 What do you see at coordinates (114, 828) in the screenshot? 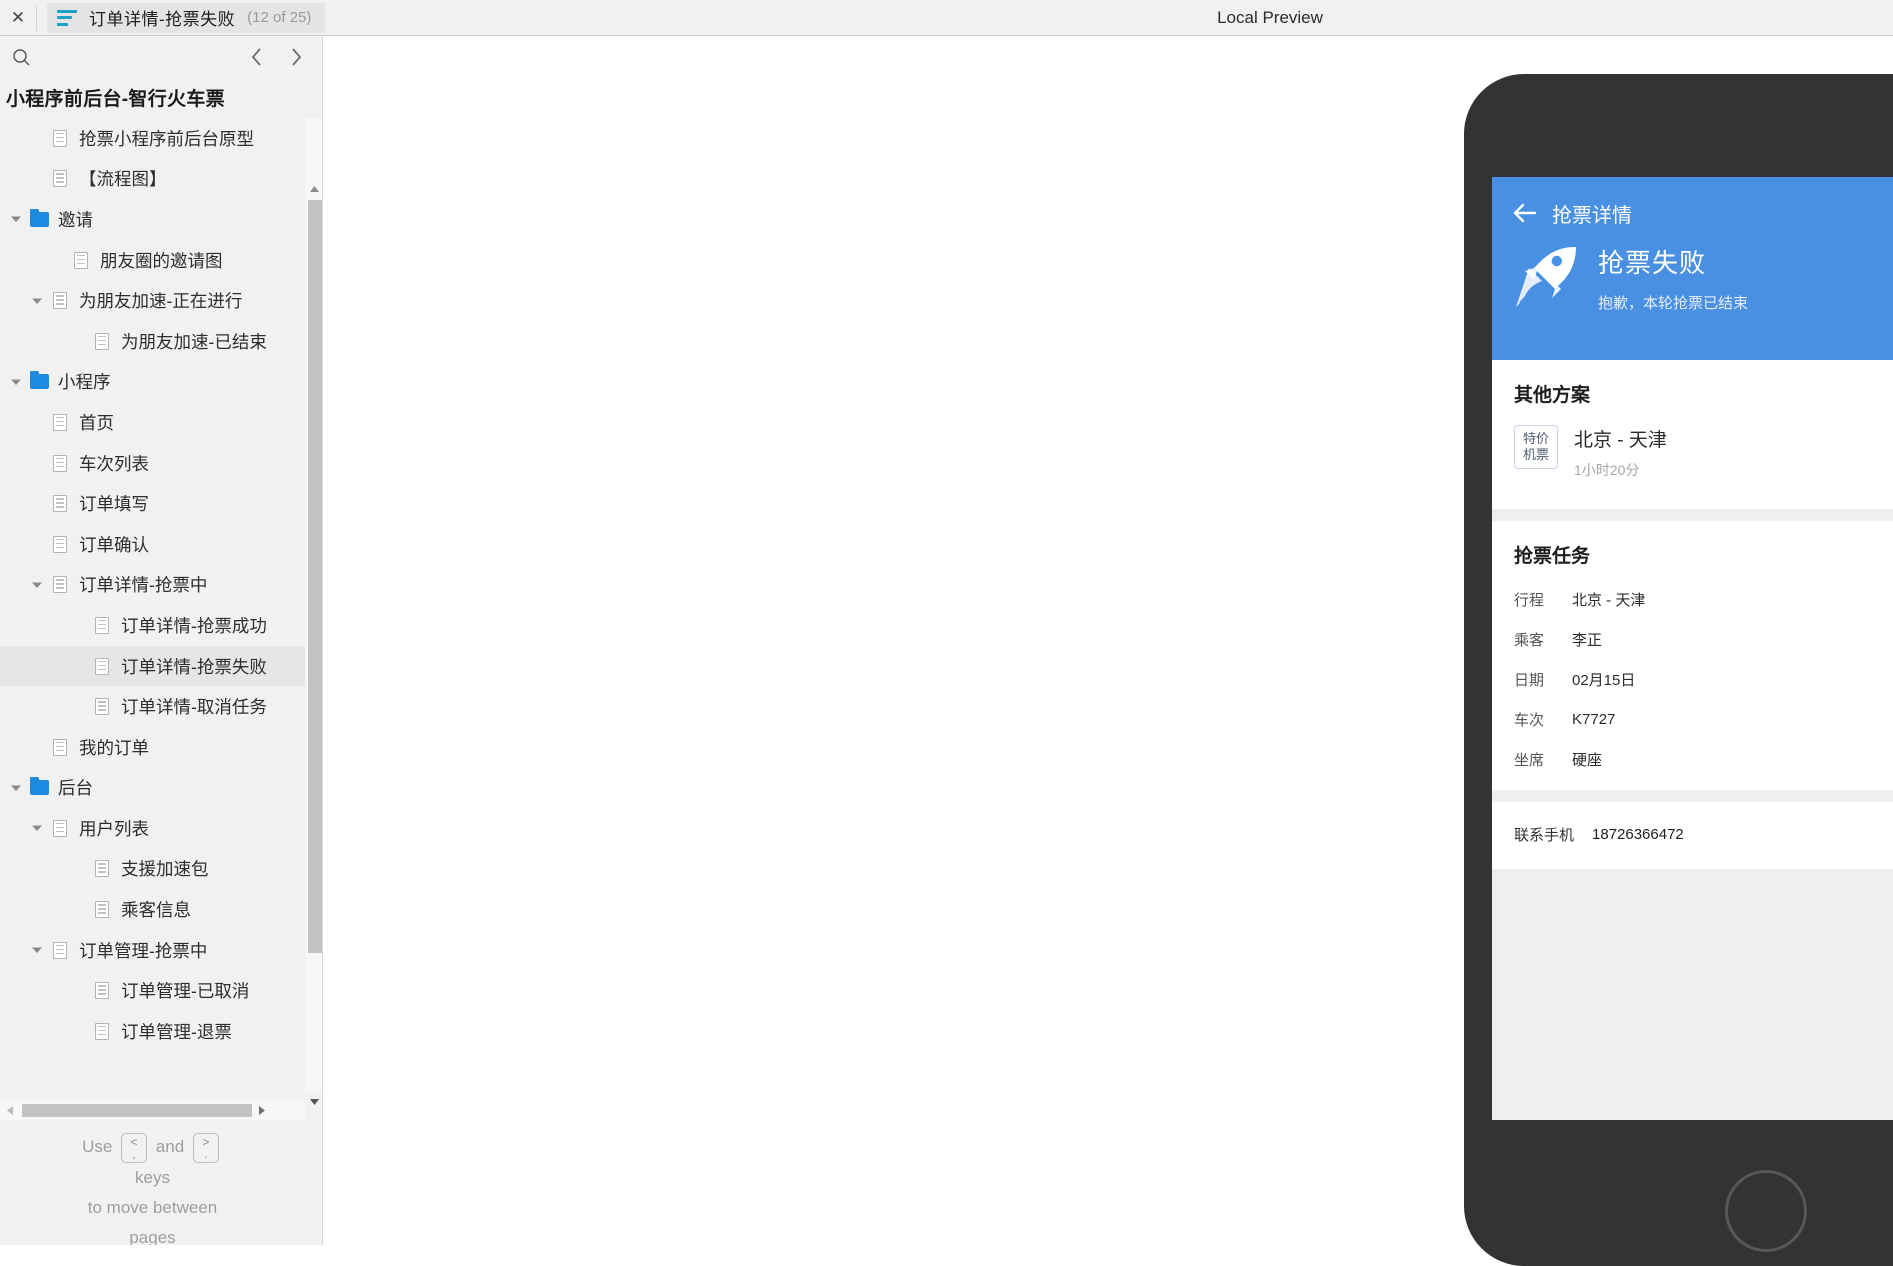
I see `tree-item-label: 用户列表` at bounding box center [114, 828].